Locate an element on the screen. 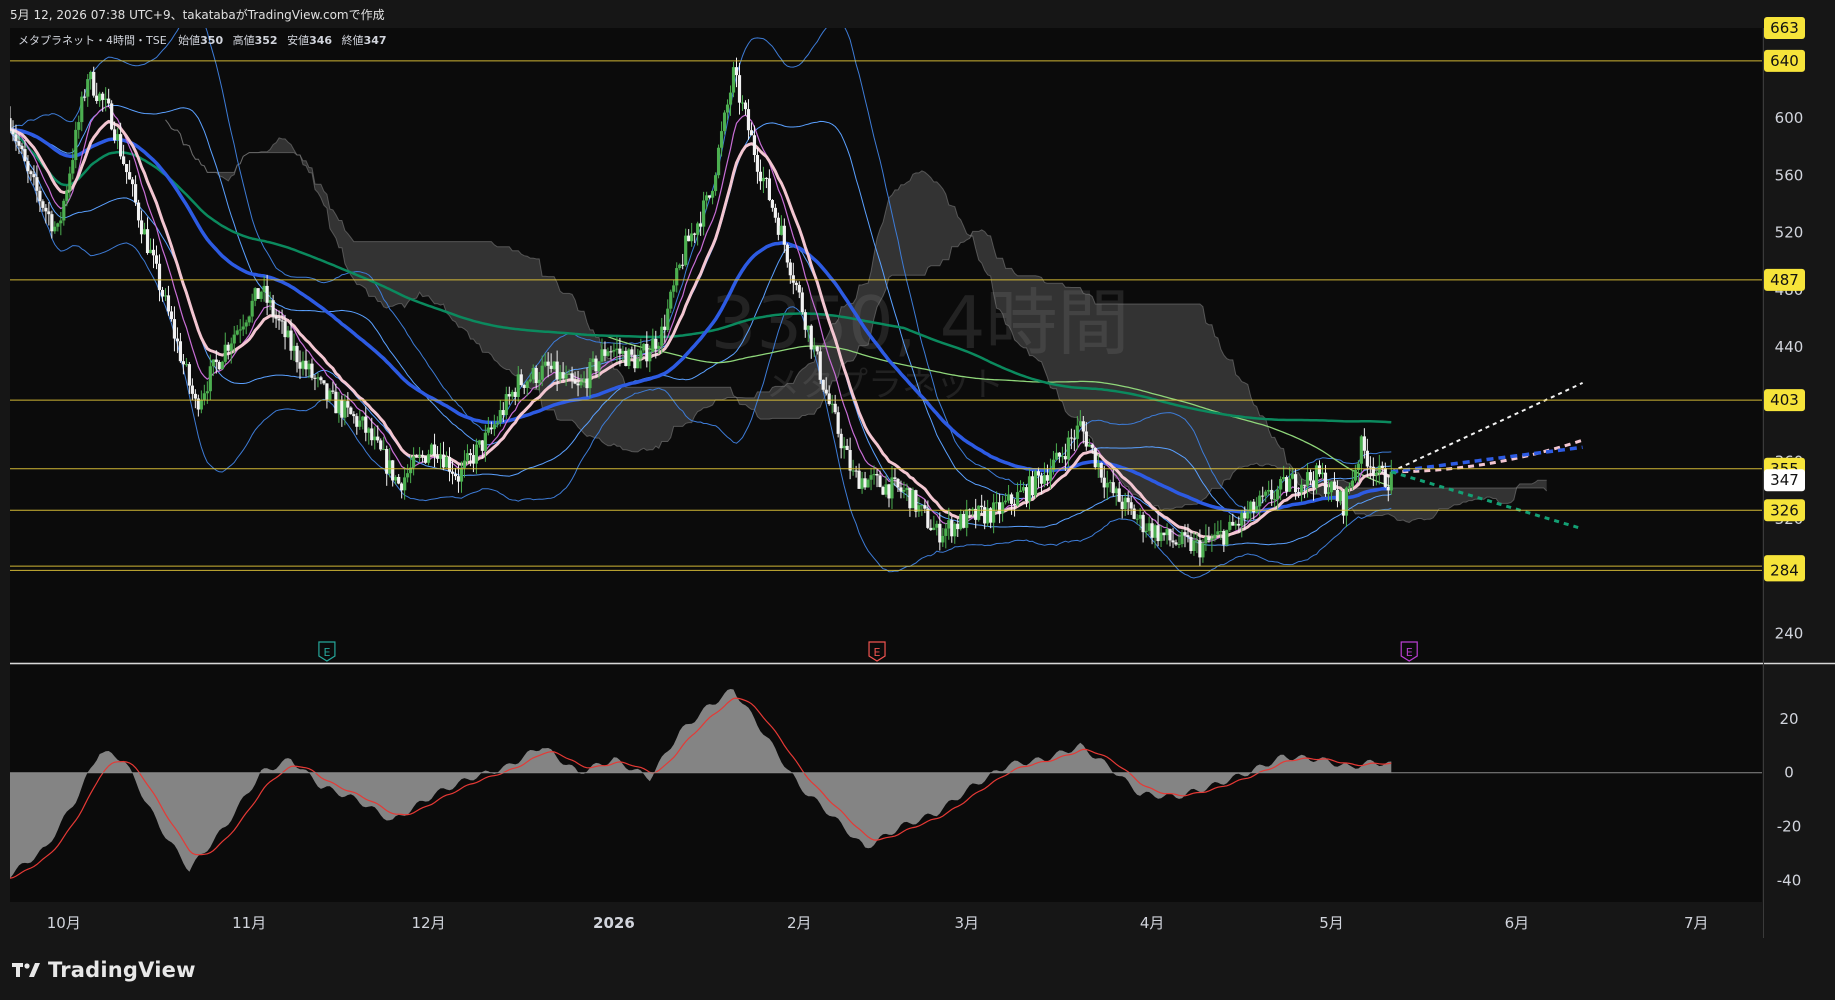  oscillator-tick-label: -20 is located at coordinates (1789, 827).